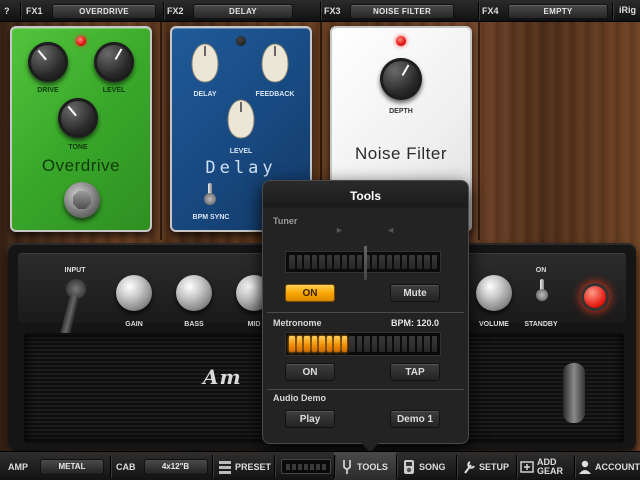 This screenshot has width=640, height=480. Describe the element at coordinates (81, 41) in the screenshot. I see `overdrive-led` at that location.